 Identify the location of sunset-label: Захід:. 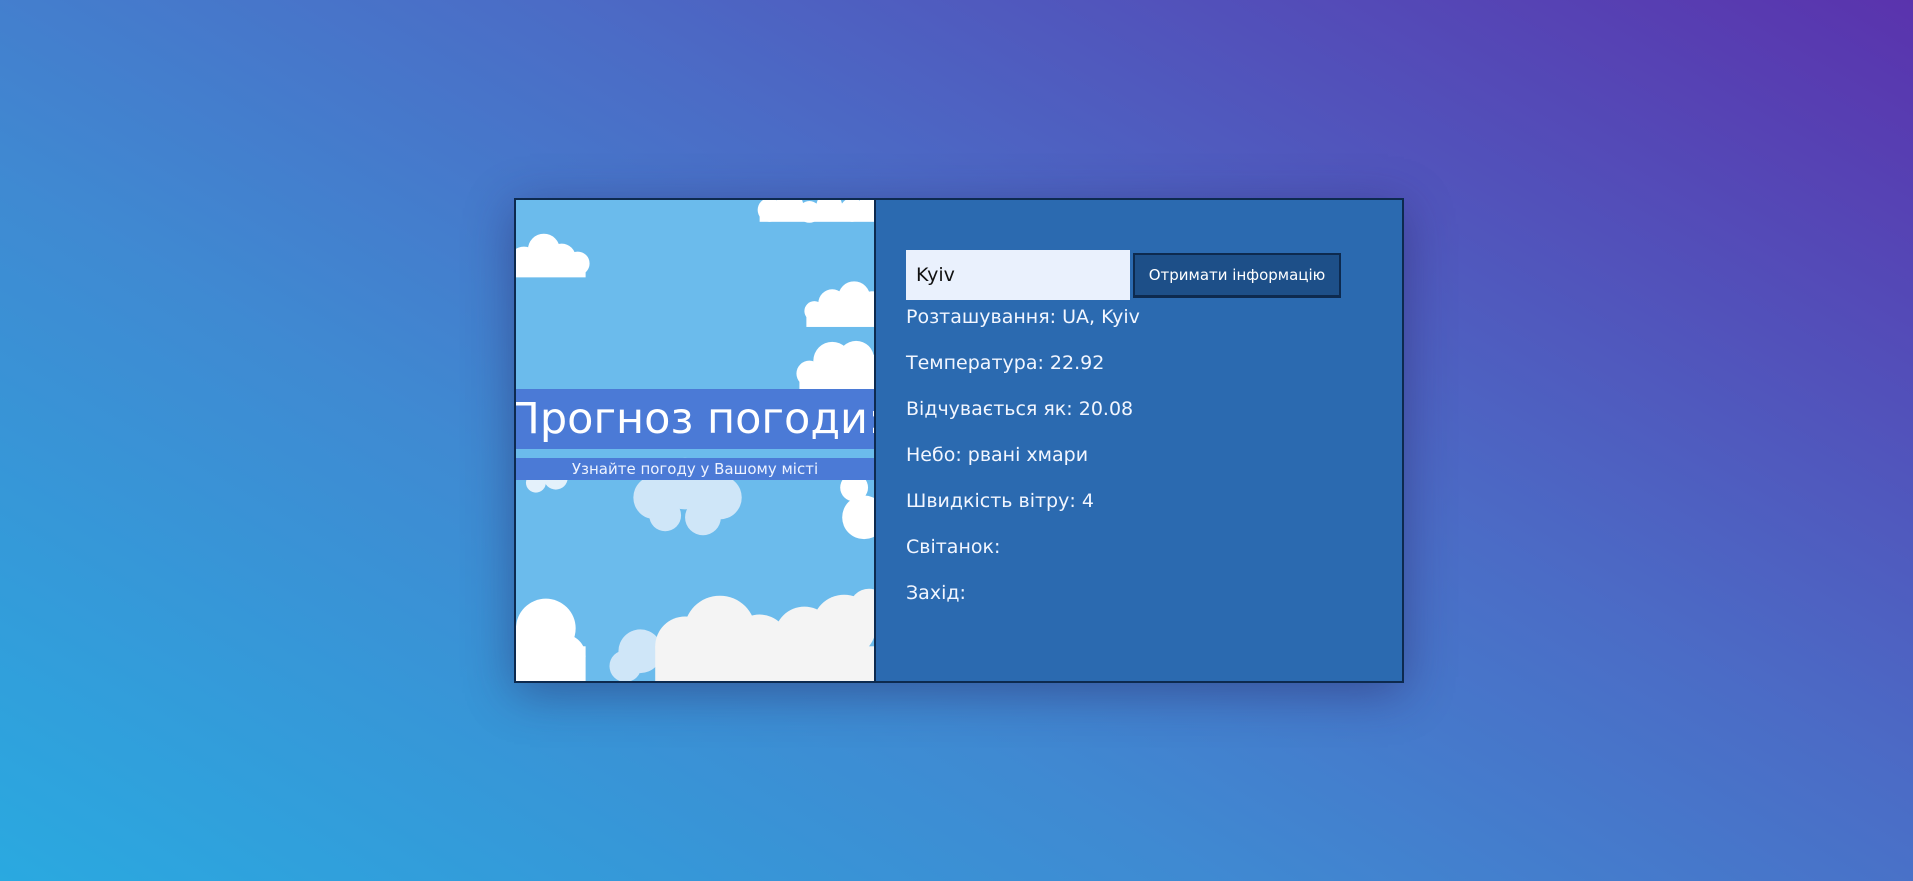
(936, 593).